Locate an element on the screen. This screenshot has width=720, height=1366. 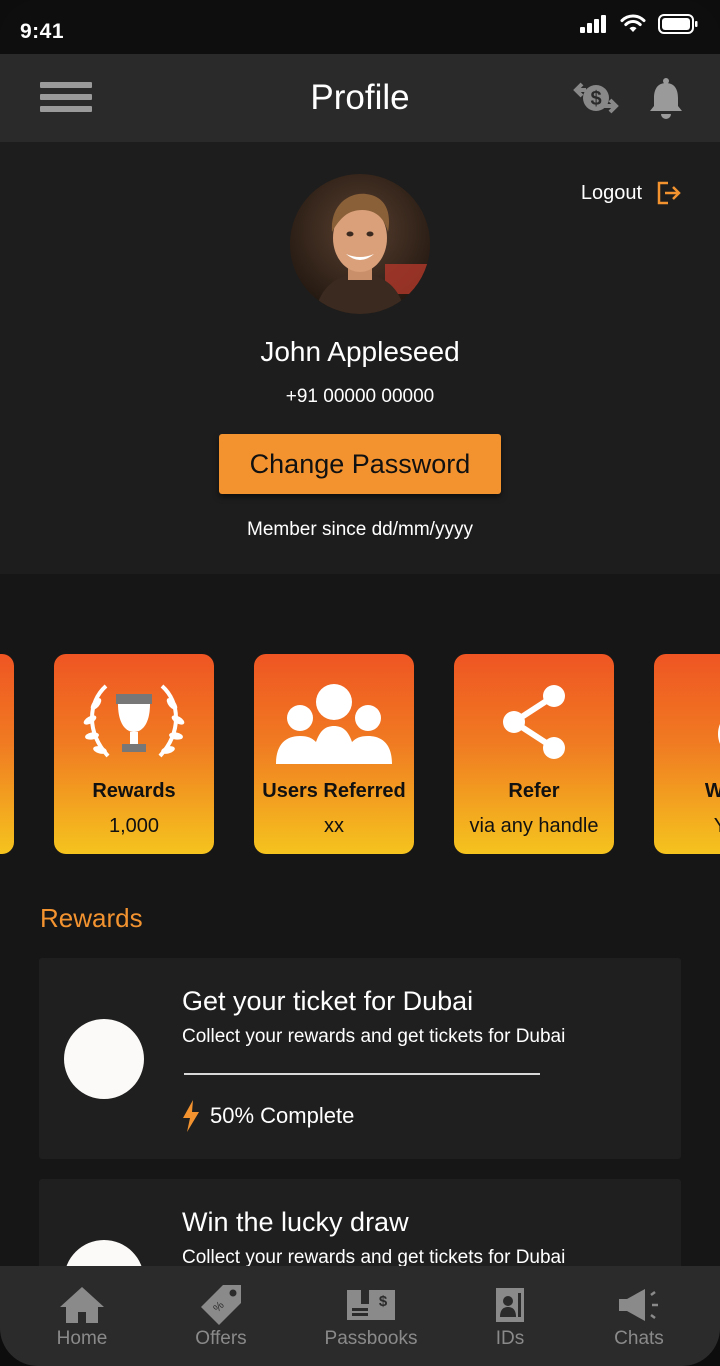
nav-label: Offers is located at coordinates (221, 1338).